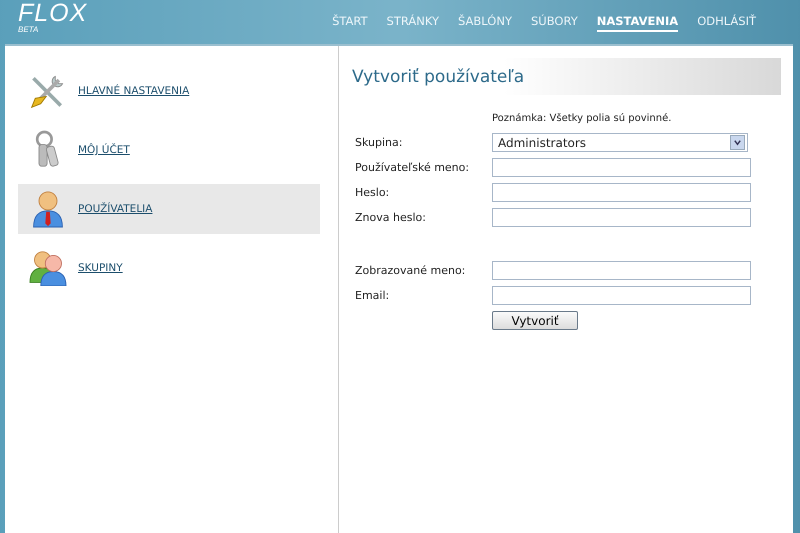  I want to click on group-dropdown: Administrators, so click(620, 142).